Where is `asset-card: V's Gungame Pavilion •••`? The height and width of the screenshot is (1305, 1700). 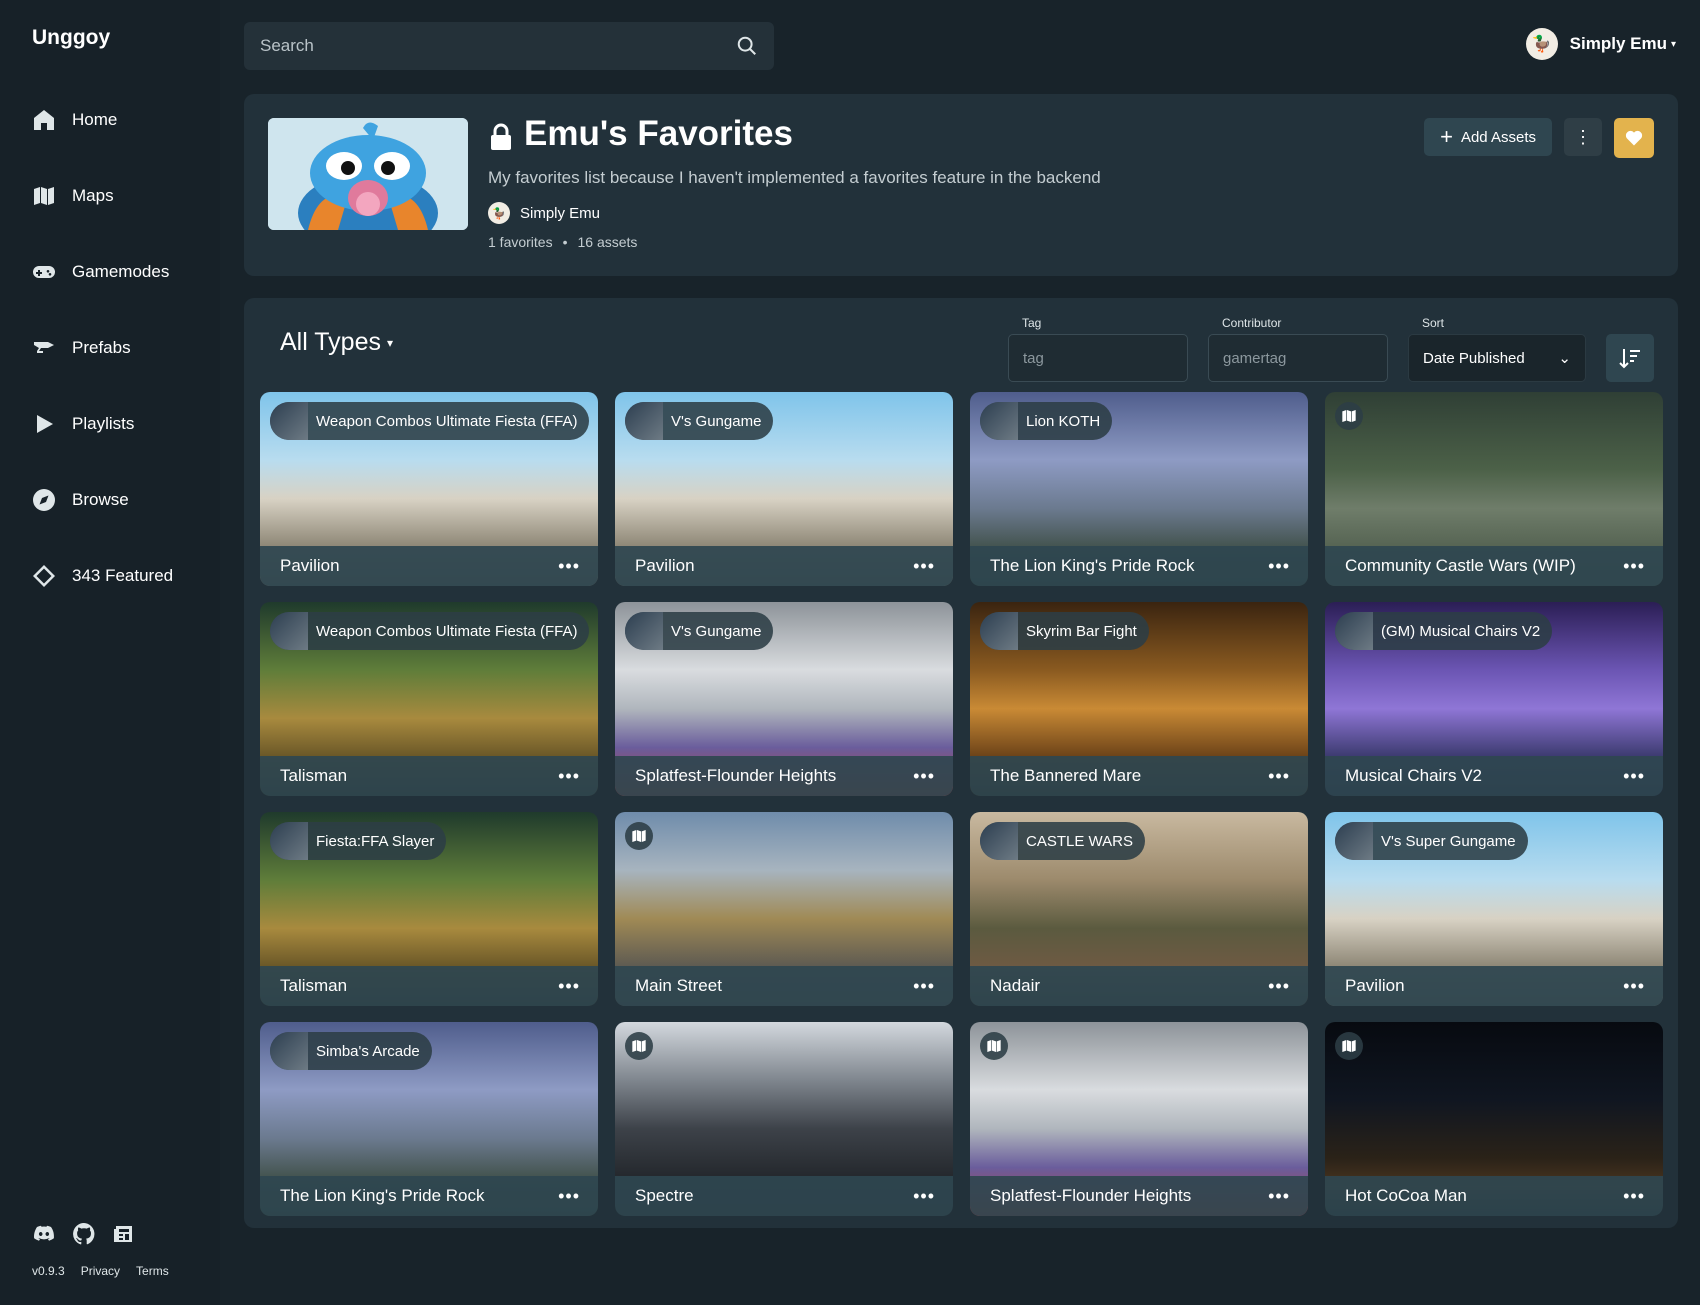 asset-card: V's Gungame Pavilion ••• is located at coordinates (784, 489).